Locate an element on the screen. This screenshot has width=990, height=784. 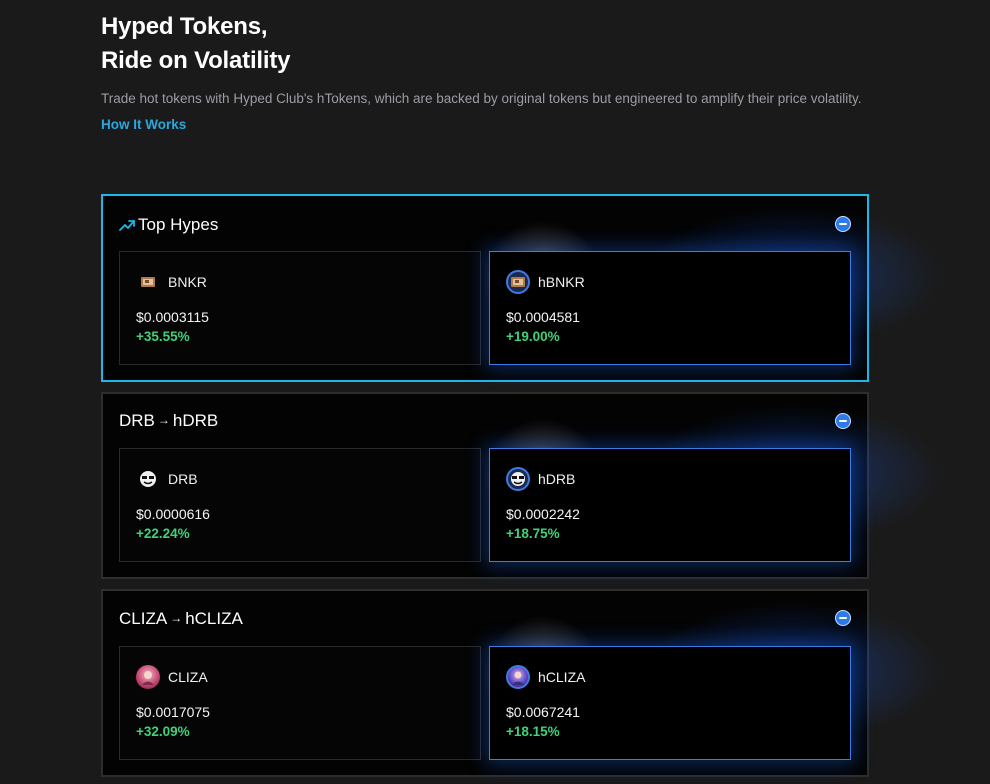
token-change: +18.15% is located at coordinates (533, 731).